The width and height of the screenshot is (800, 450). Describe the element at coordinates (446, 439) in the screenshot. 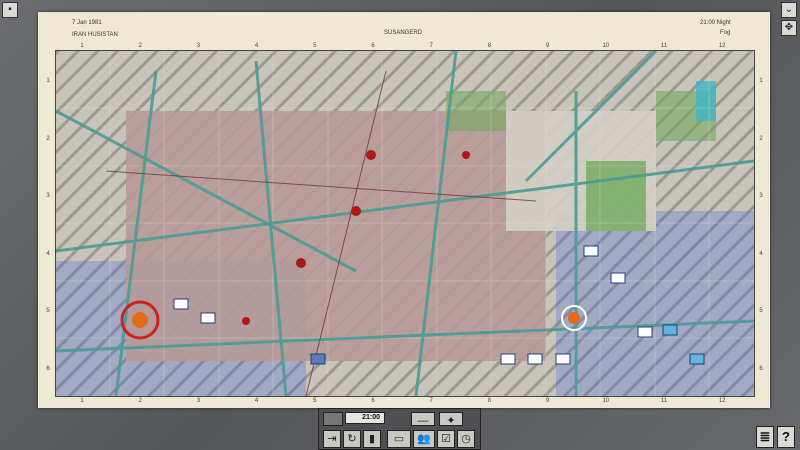

I see `confirm-icon: ☑` at that location.